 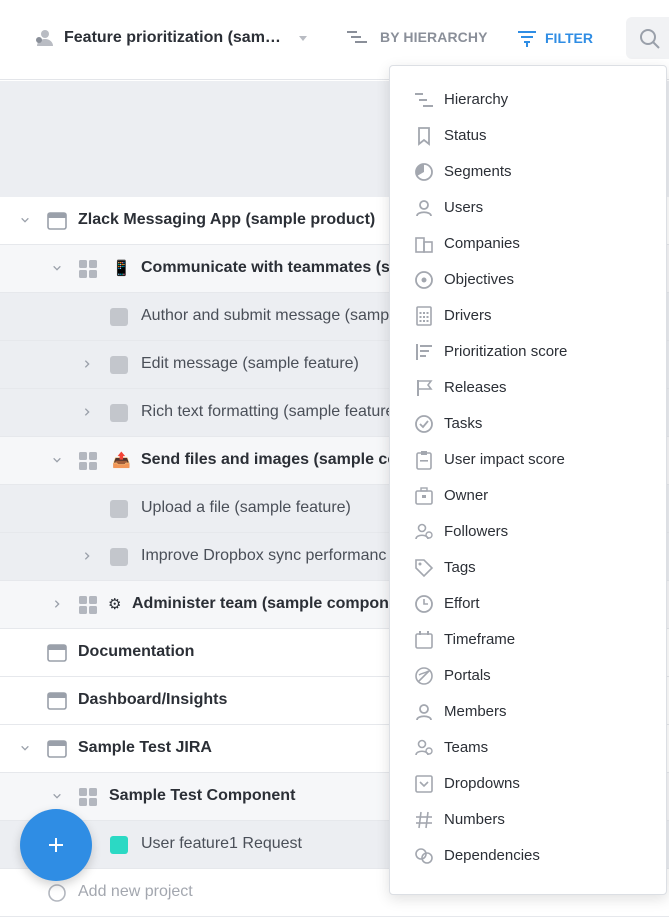 What do you see at coordinates (528, 100) in the screenshot?
I see `filter-menu-item-hierarchy: Hierarchy` at bounding box center [528, 100].